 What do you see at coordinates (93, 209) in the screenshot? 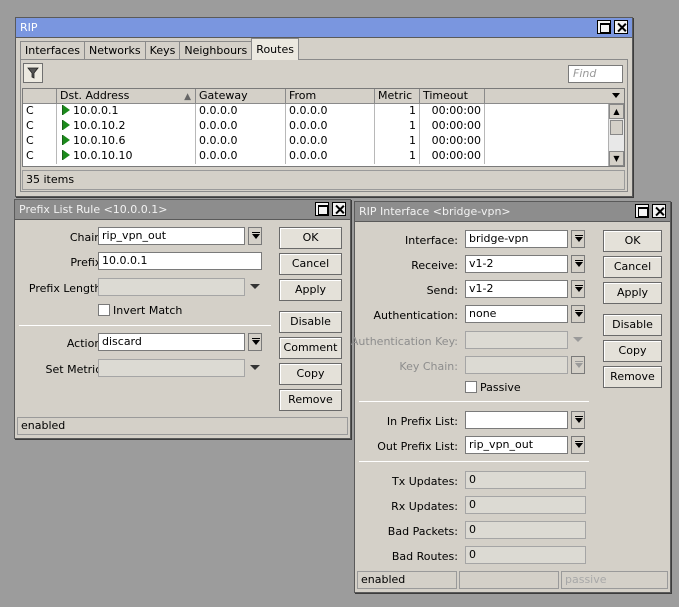
I see `prefix-window-title: Prefix List Rule <10.0.0.1>` at bounding box center [93, 209].